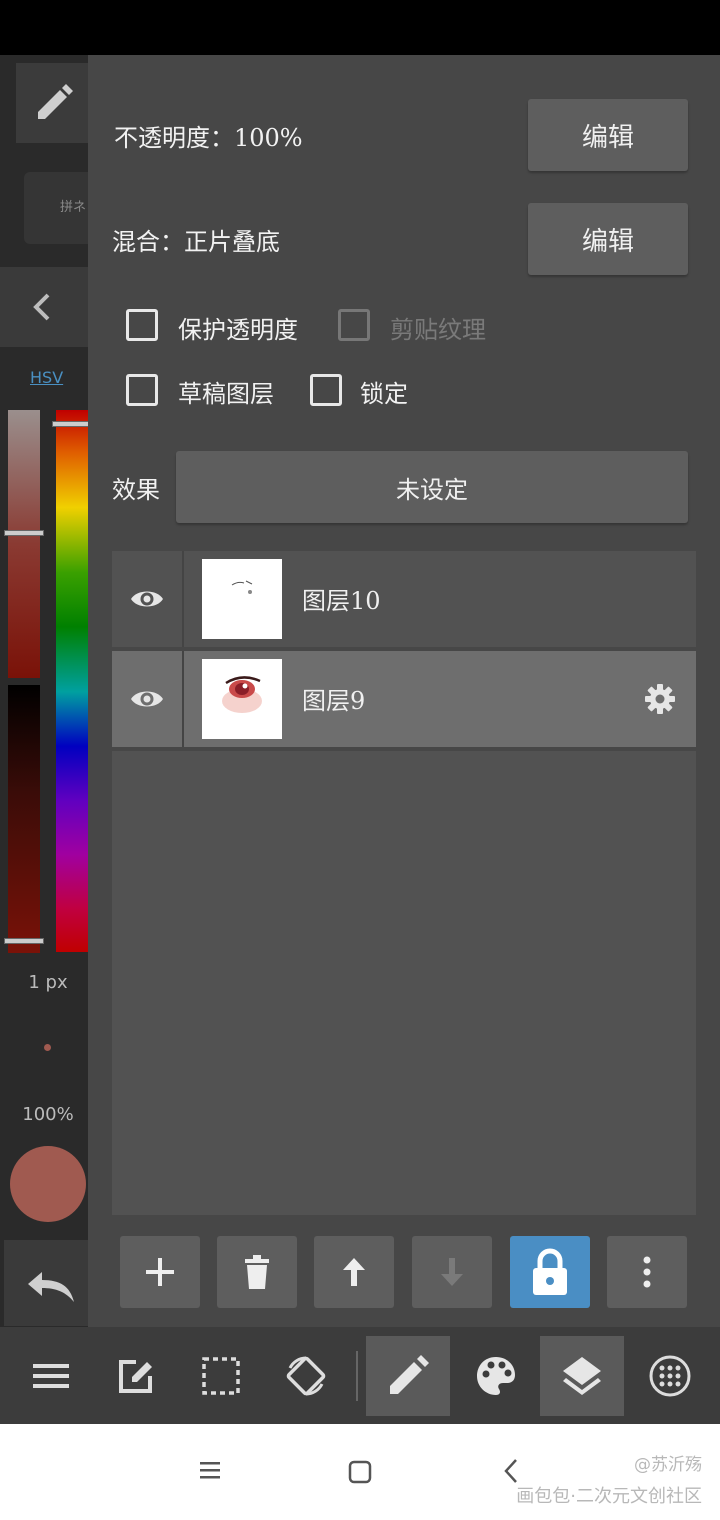 The height and width of the screenshot is (1520, 720). What do you see at coordinates (384, 394) in the screenshot?
I see `lock-label: 锁定` at bounding box center [384, 394].